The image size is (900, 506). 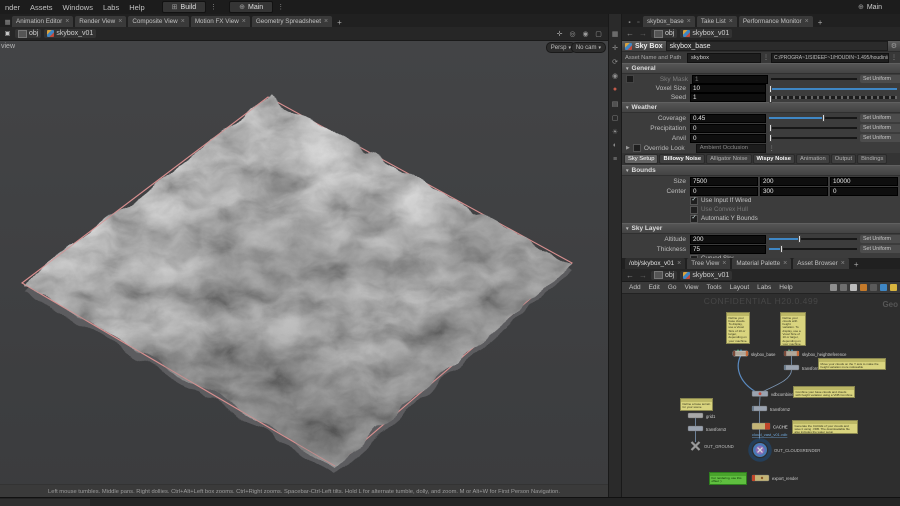 I want to click on section-sky-layer: Sky Layer, so click(x=761, y=228).